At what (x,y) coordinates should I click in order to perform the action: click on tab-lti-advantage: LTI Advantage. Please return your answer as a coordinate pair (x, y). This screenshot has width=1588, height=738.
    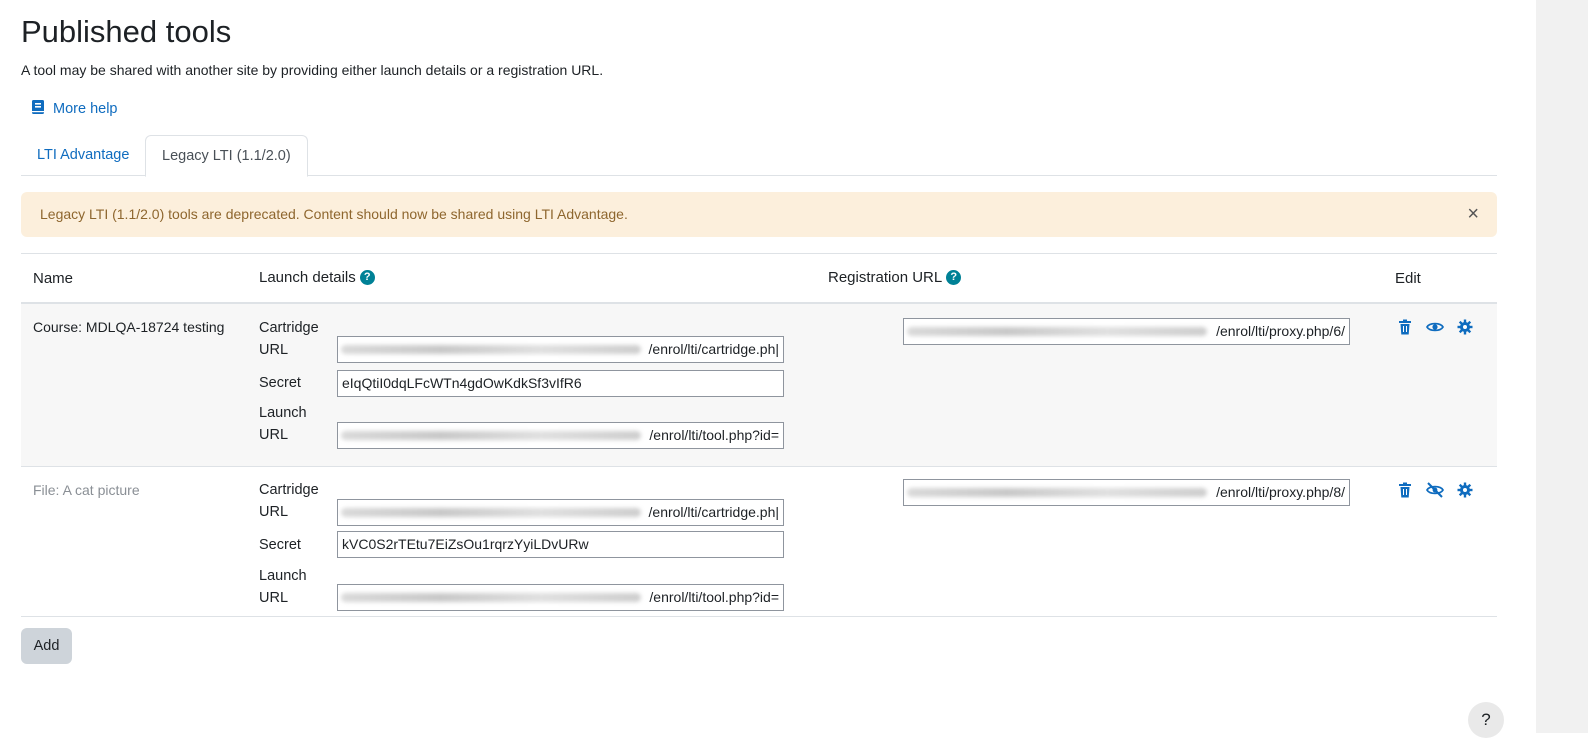
    Looking at the image, I should click on (83, 155).